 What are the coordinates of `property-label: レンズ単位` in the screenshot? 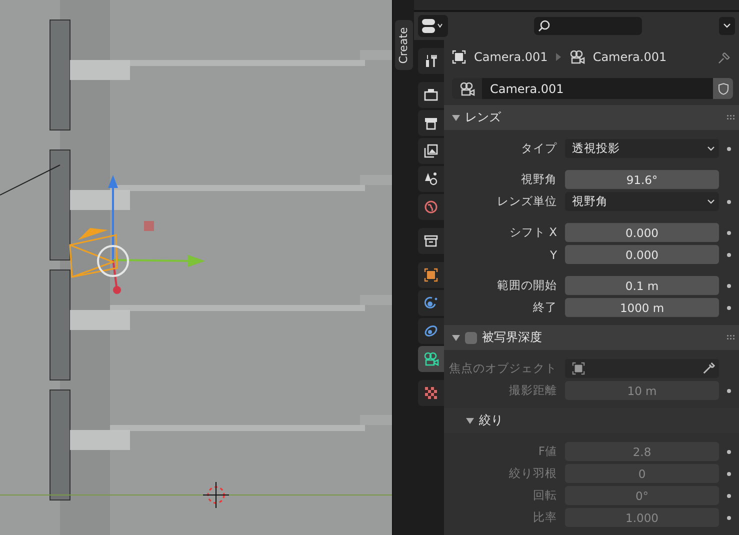 It's located at (527, 202).